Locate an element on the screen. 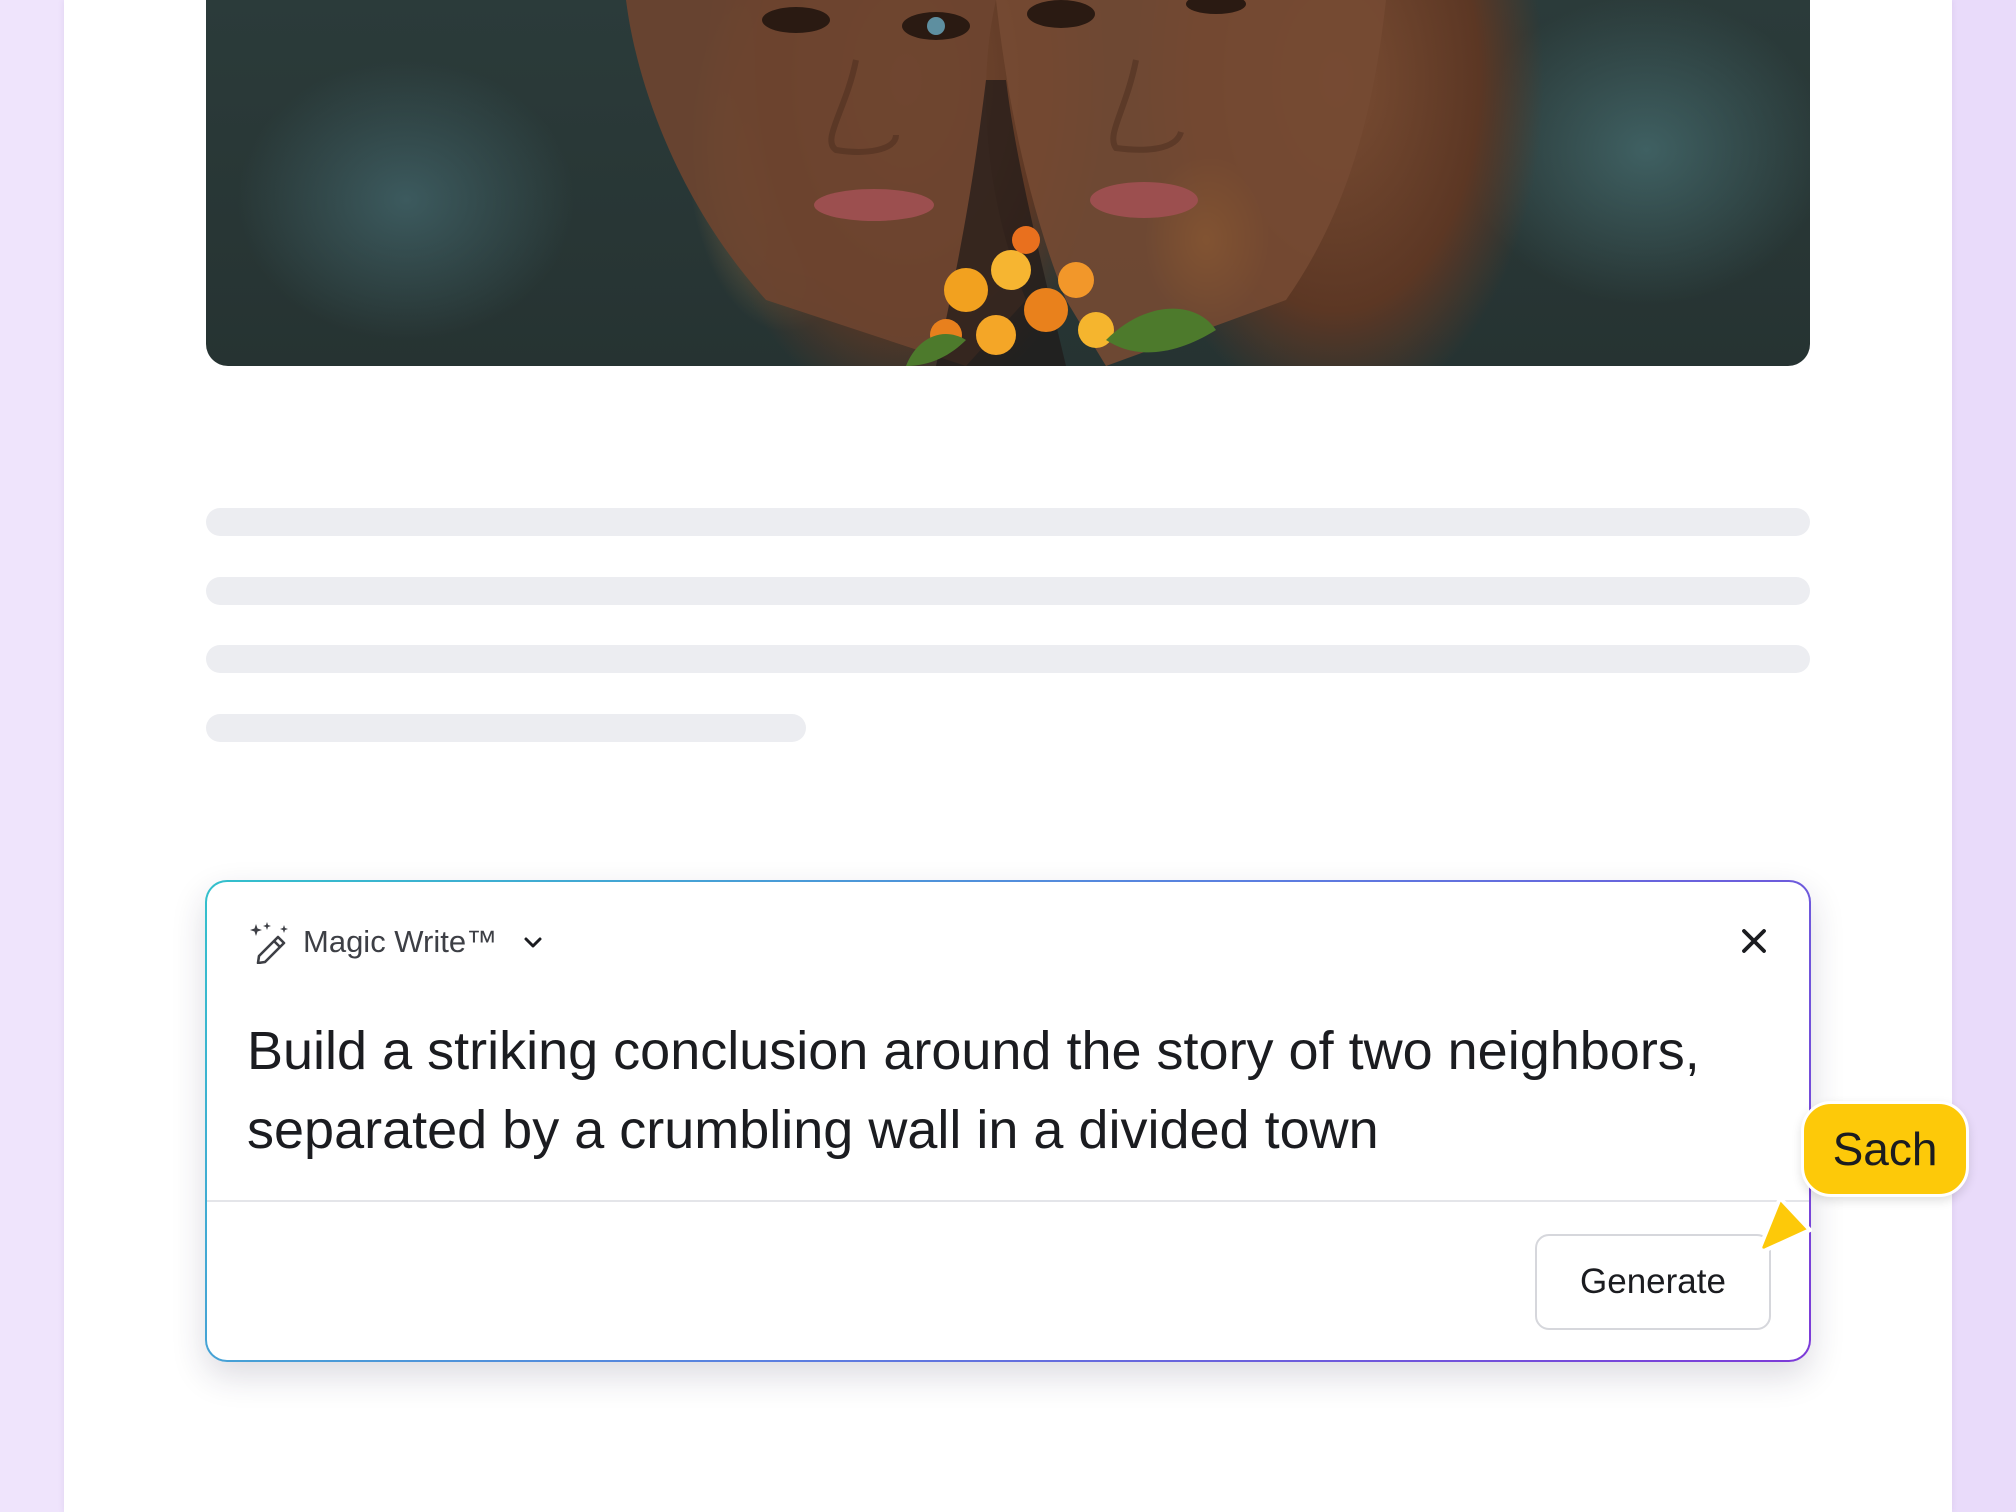 This screenshot has height=1512, width=2016. hero-photo-art is located at coordinates (1006, 183).